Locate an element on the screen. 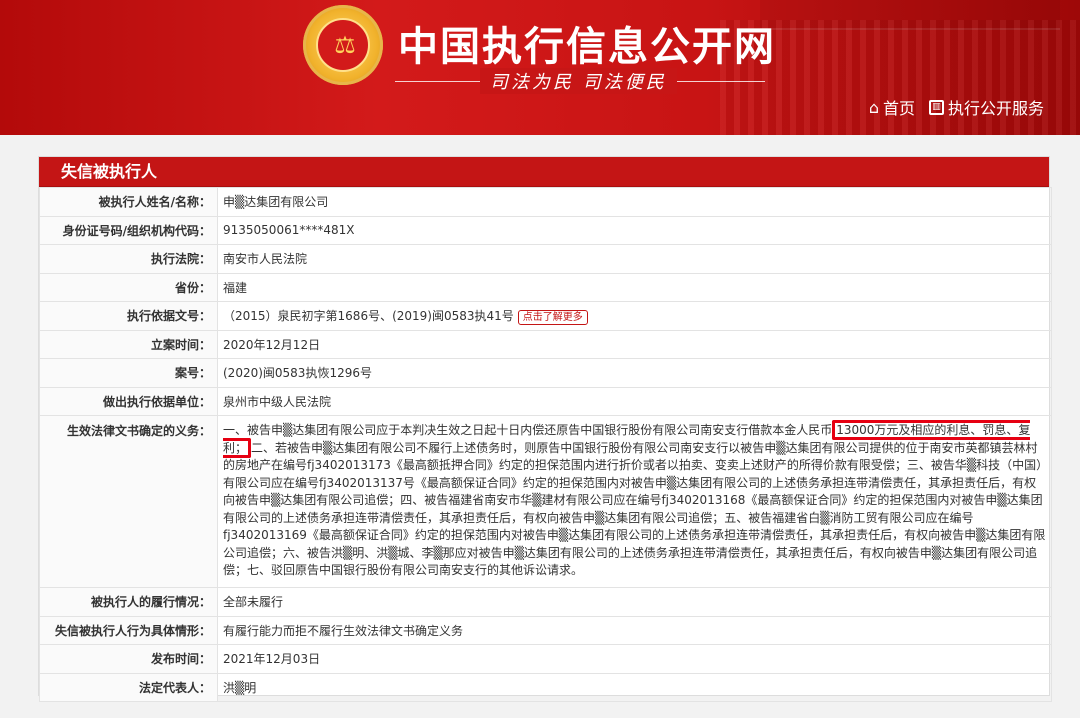  table-row: 立案时间： 2020年12月12日 is located at coordinates (545, 344).